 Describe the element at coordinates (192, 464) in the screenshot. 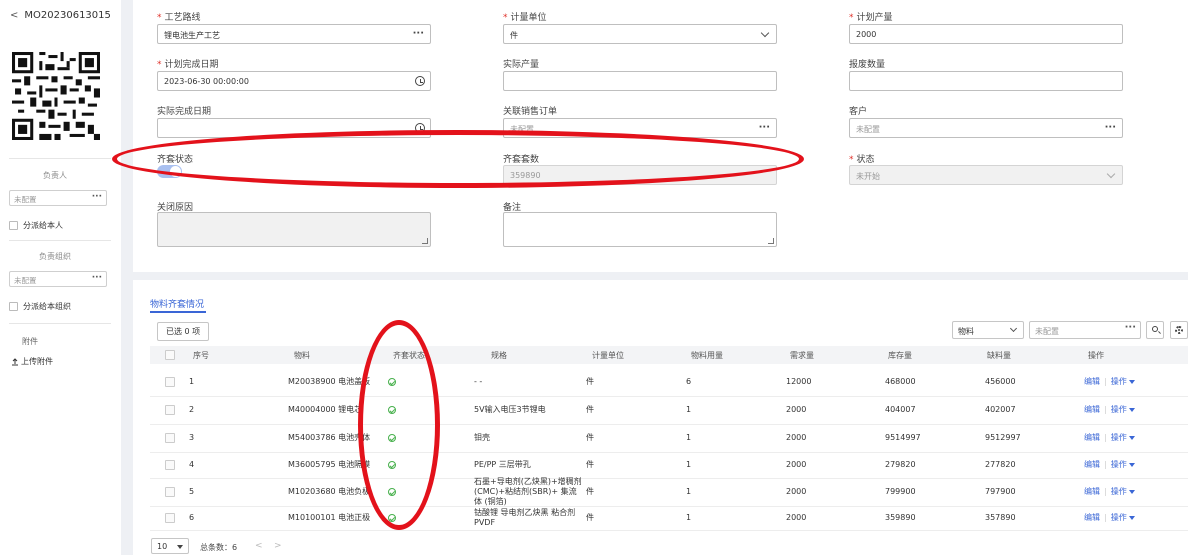

I see `cell-no: 4` at that location.